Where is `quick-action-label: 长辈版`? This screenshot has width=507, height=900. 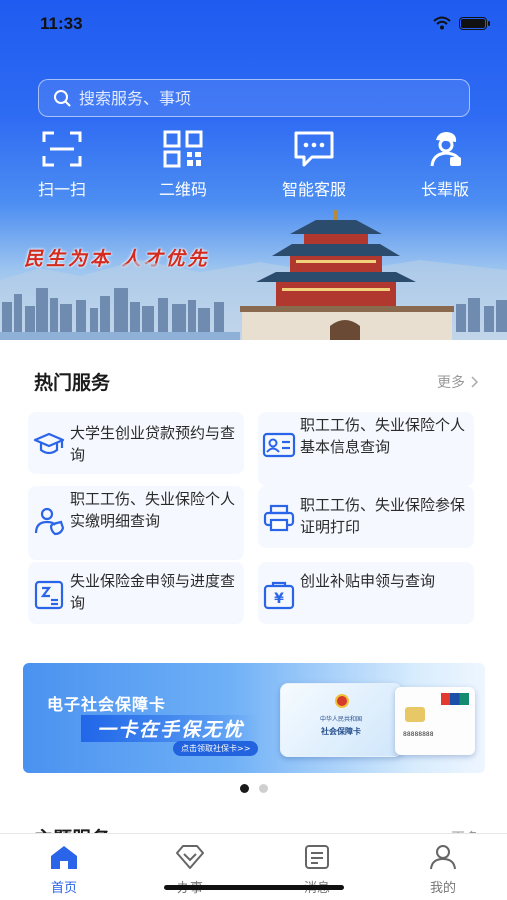
quick-action-label: 长辈版 is located at coordinates (444, 189).